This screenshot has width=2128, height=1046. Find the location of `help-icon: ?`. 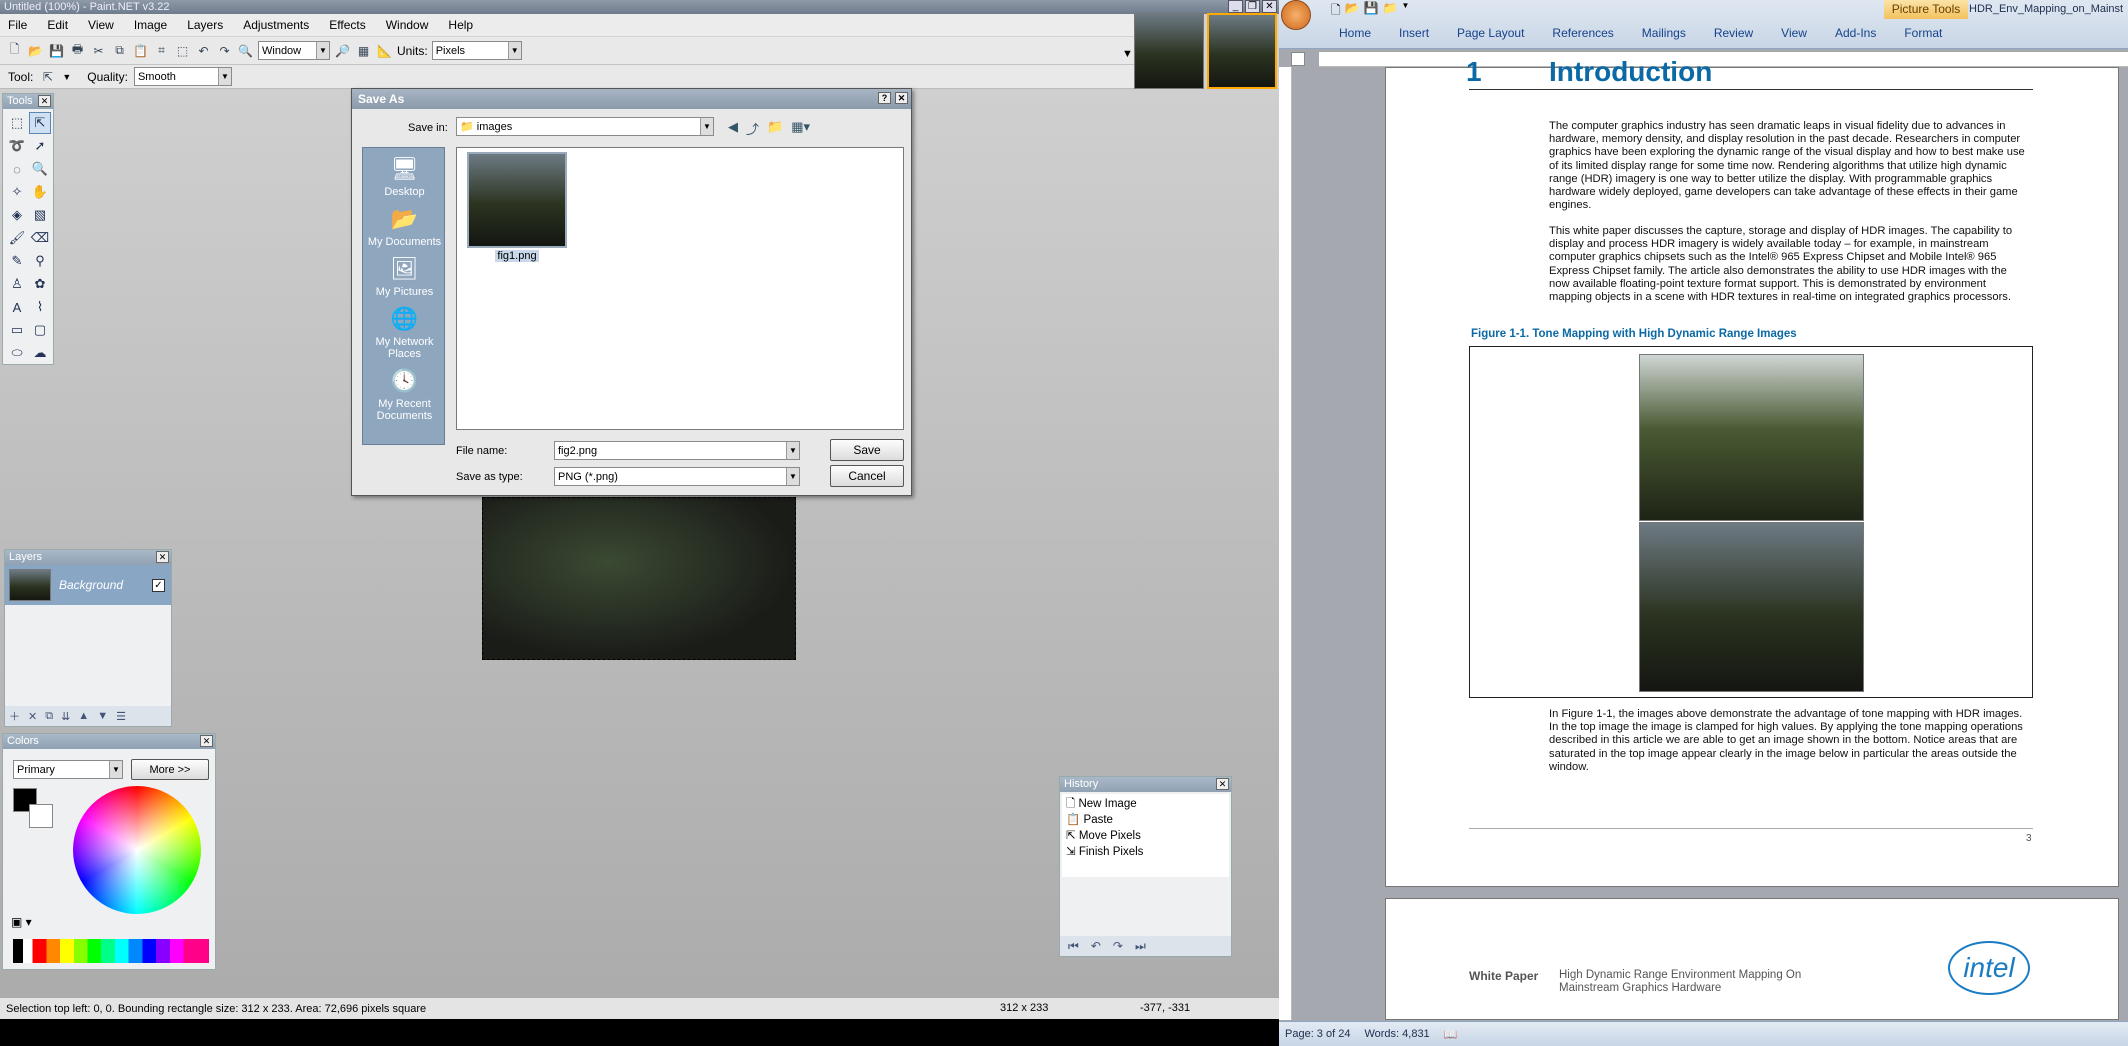

help-icon: ? is located at coordinates (884, 98).